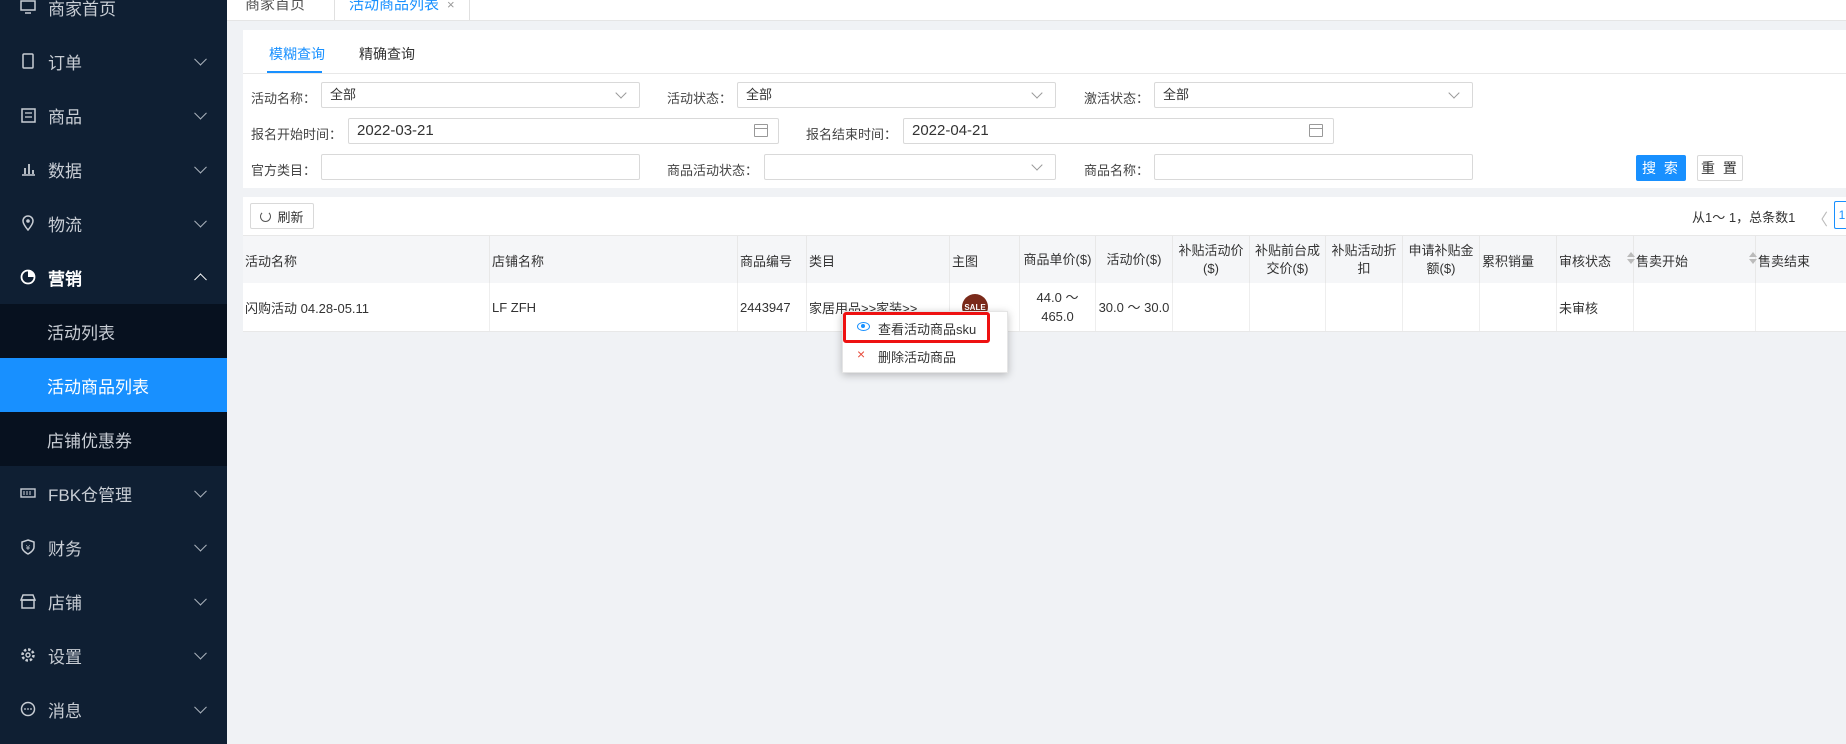  Describe the element at coordinates (90, 495) in the screenshot. I see `sidebar-item-label: FBK仓管理` at that location.